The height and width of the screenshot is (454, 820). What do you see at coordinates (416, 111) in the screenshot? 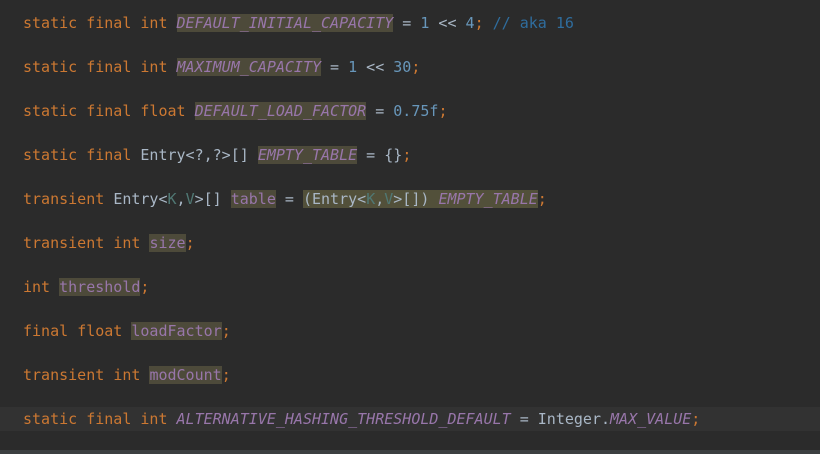
I see `number-literal: 0.75f` at bounding box center [416, 111].